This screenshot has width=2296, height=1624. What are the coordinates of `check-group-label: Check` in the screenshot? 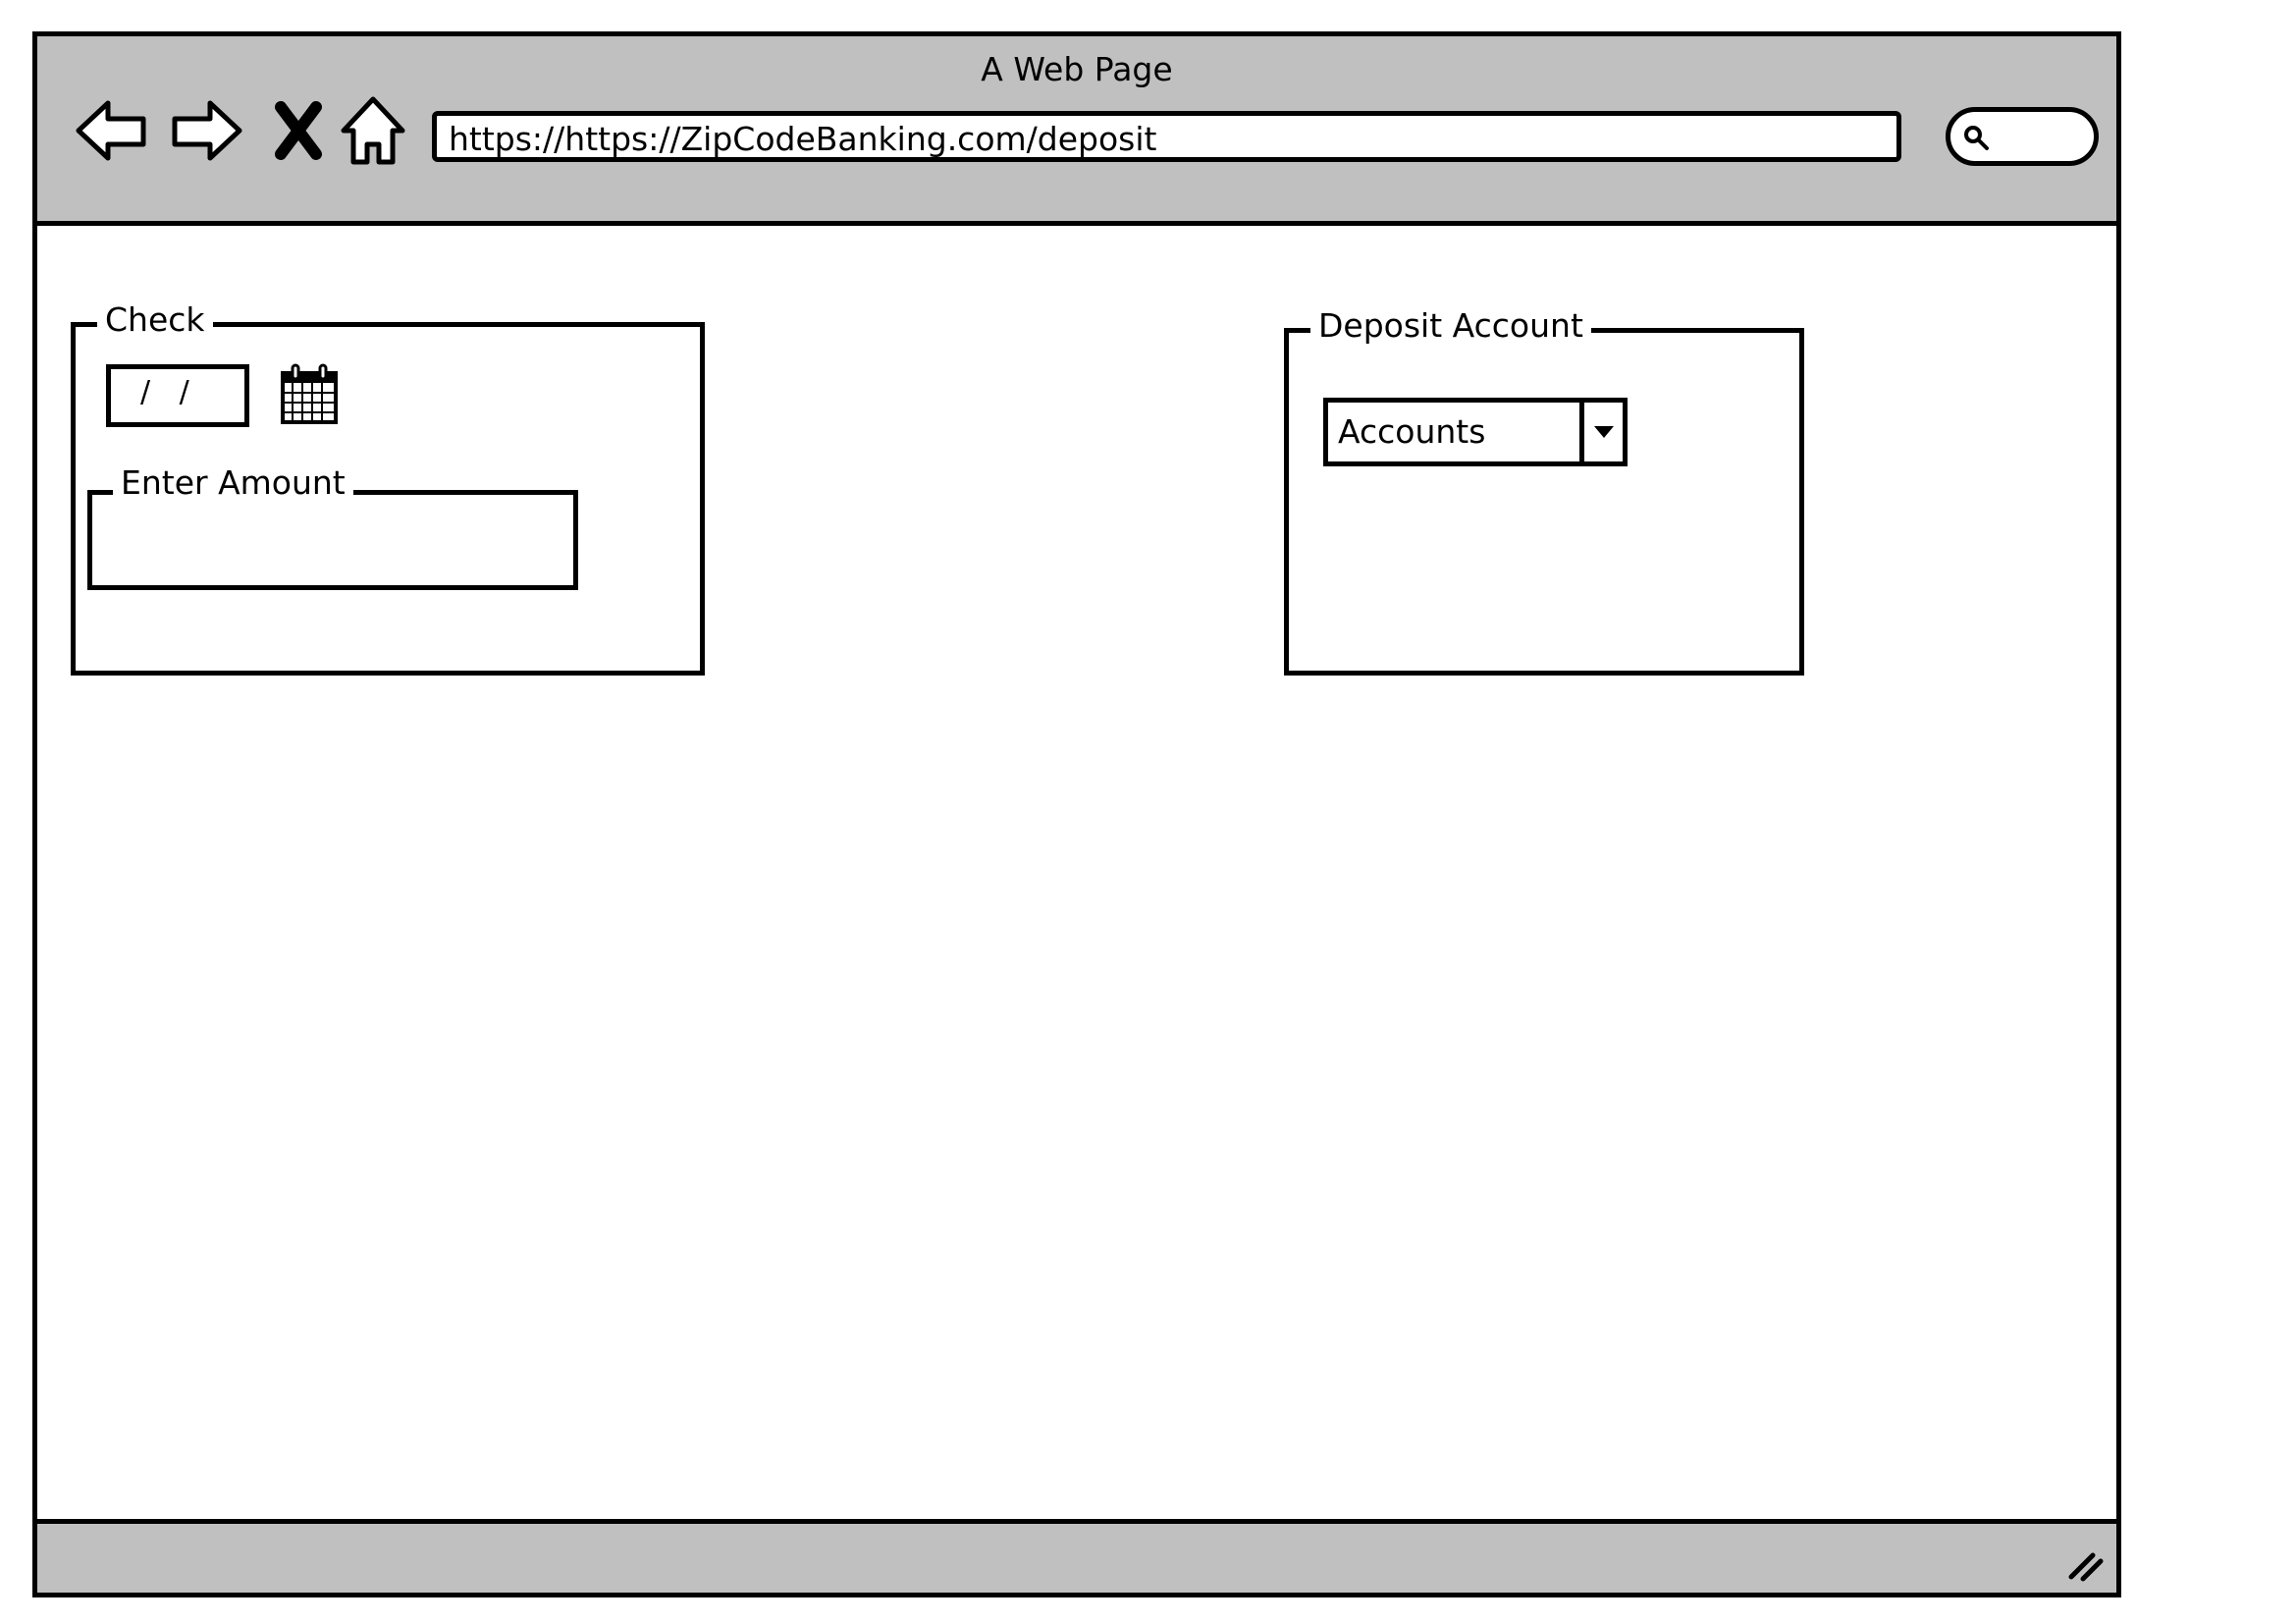 It's located at (155, 319).